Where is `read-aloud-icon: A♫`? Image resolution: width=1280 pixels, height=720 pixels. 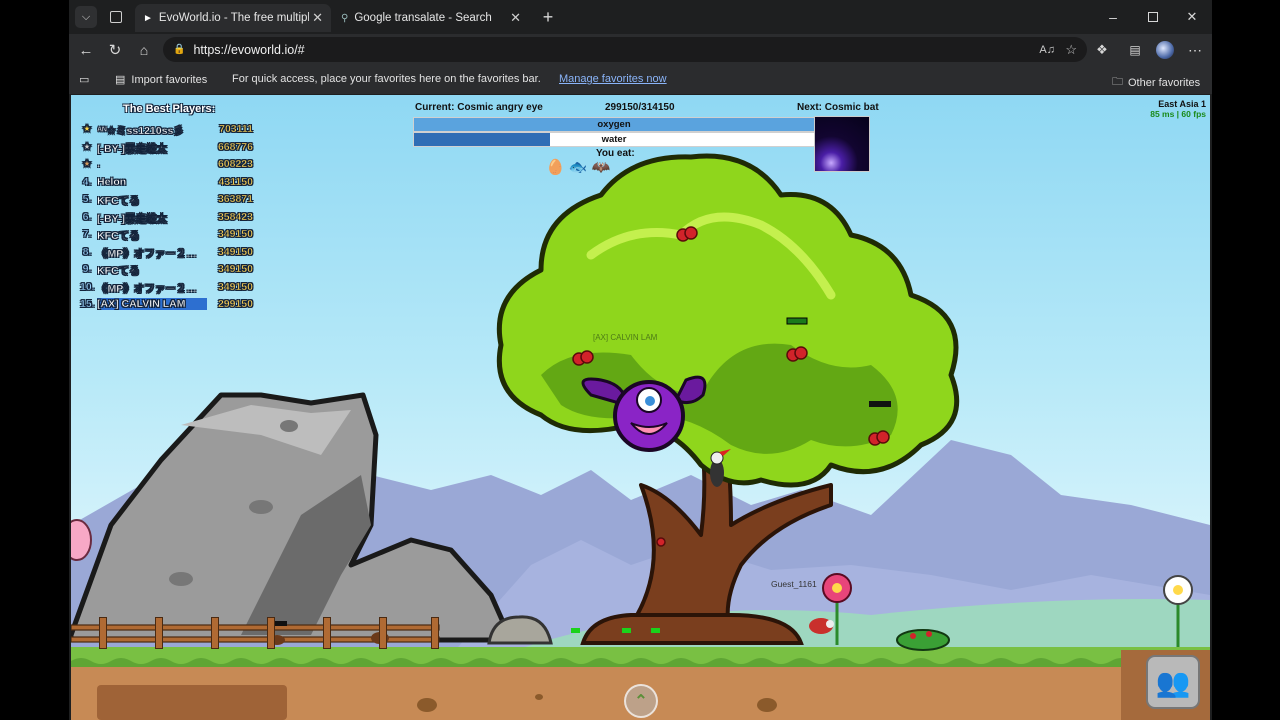
read-aloud-icon: A♫ is located at coordinates (1047, 50).